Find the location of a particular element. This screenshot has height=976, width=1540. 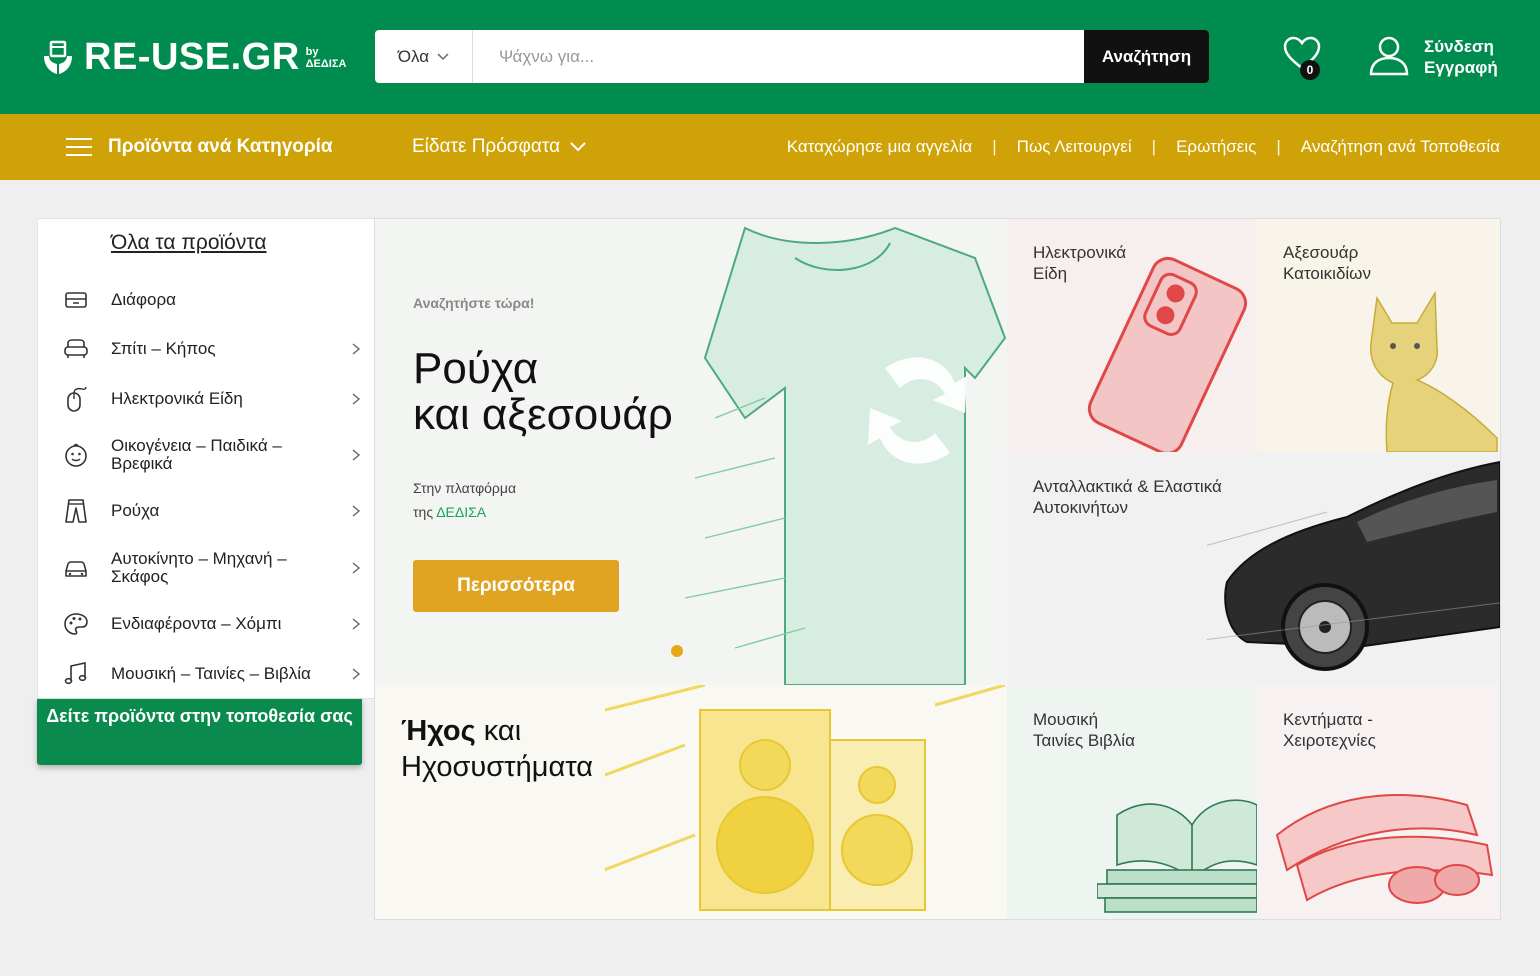

login-link: Σύνδεση is located at coordinates (1461, 46).